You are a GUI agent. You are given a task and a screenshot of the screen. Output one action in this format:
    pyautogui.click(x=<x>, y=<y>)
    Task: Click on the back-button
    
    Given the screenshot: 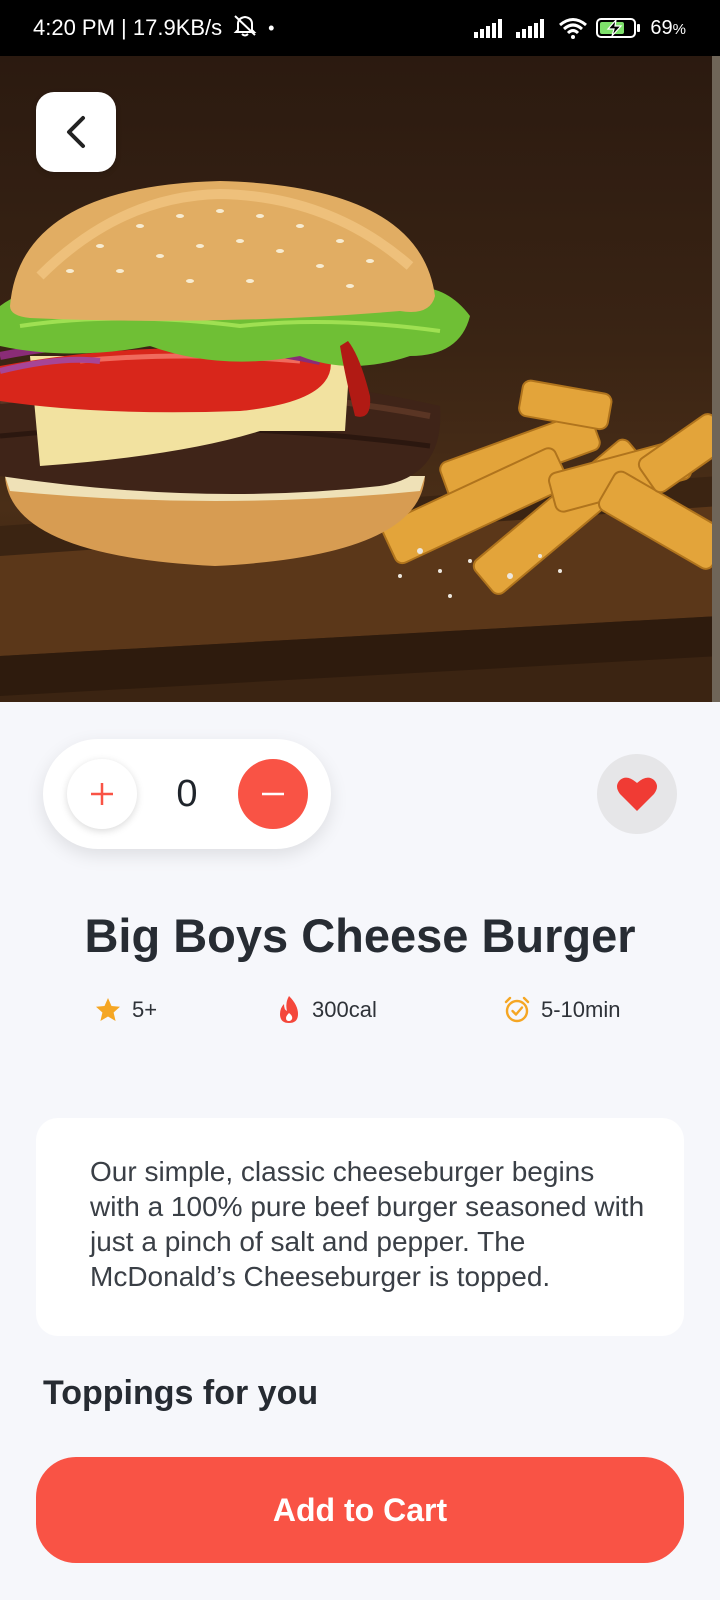 What is the action you would take?
    pyautogui.click(x=76, y=132)
    